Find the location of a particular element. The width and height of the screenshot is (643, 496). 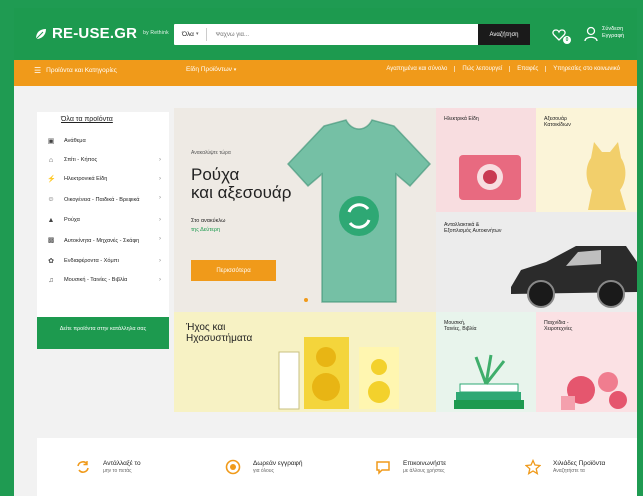

cat-illustration is located at coordinates (606, 176).